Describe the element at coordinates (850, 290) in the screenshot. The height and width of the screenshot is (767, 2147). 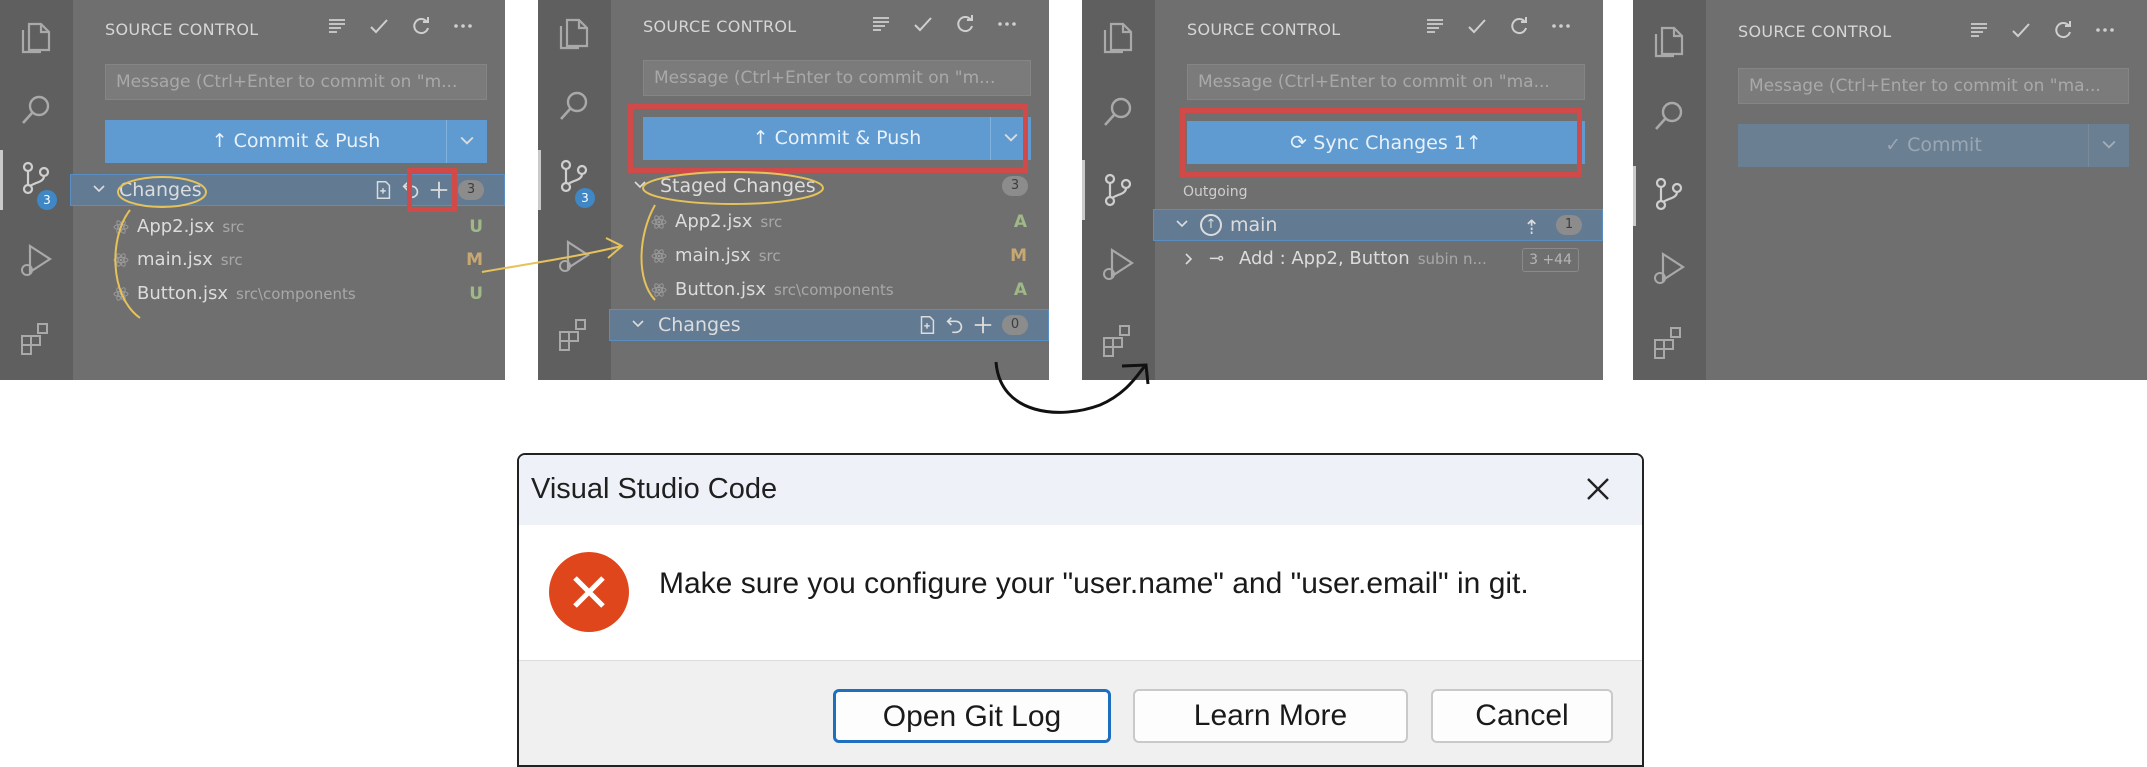
I see `file-row: Button.jsx src\components A` at that location.